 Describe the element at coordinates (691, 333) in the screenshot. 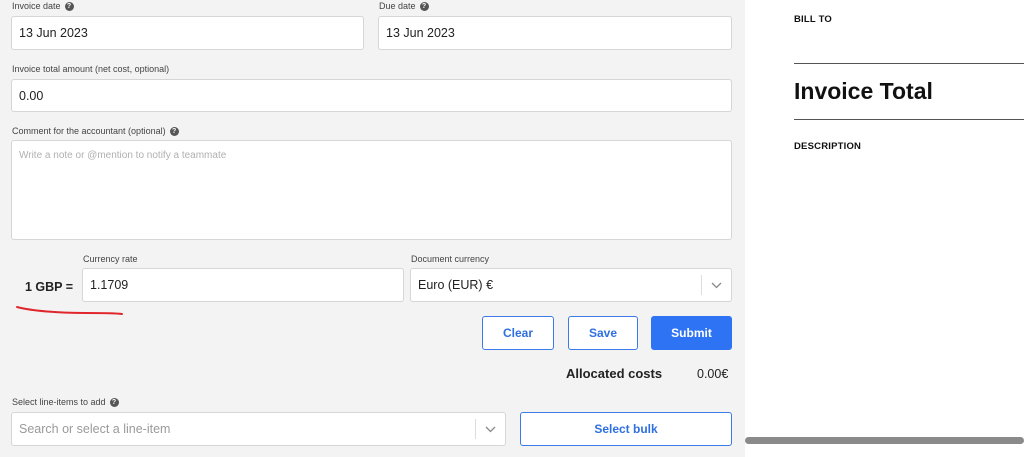

I see `submit-button: Submit` at that location.